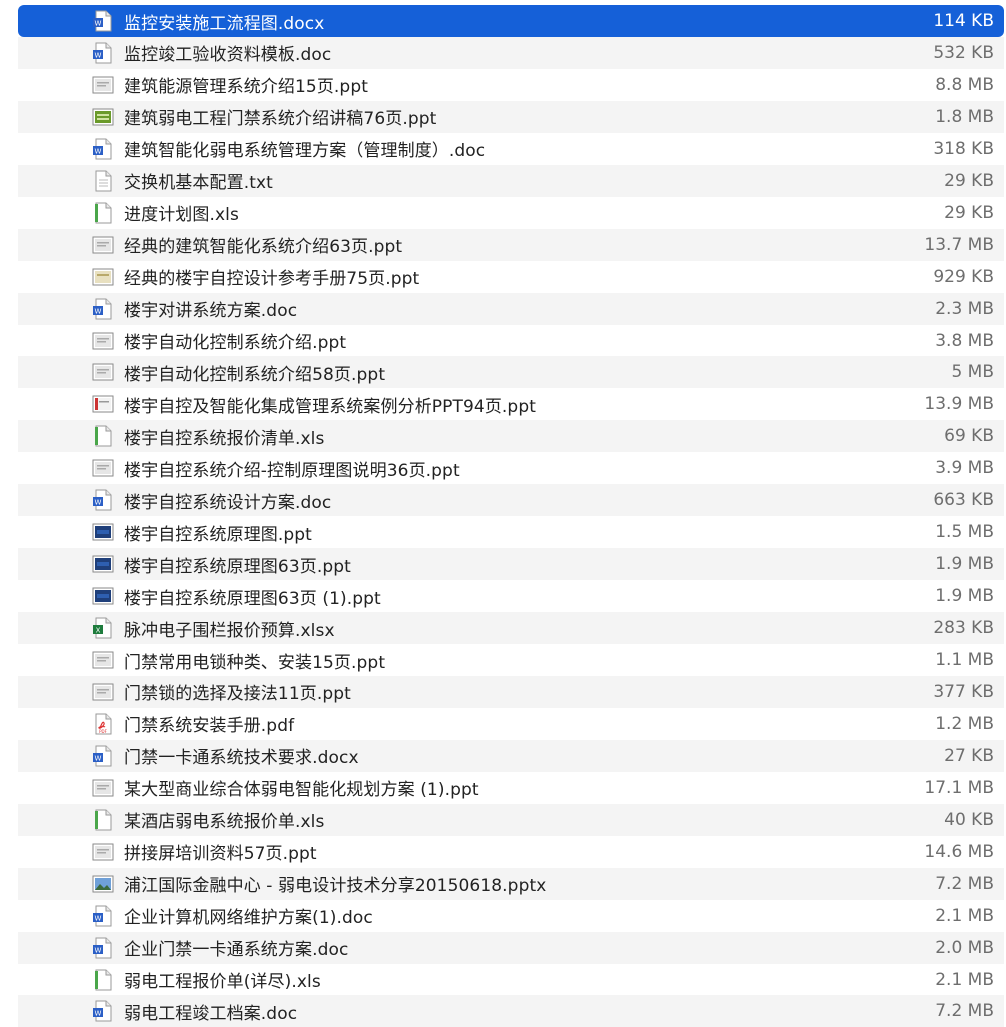 This screenshot has width=1006, height=1027. I want to click on file-row: W 企业计算机网络维护方案(1).doc 2.1 MB, so click(511, 916).